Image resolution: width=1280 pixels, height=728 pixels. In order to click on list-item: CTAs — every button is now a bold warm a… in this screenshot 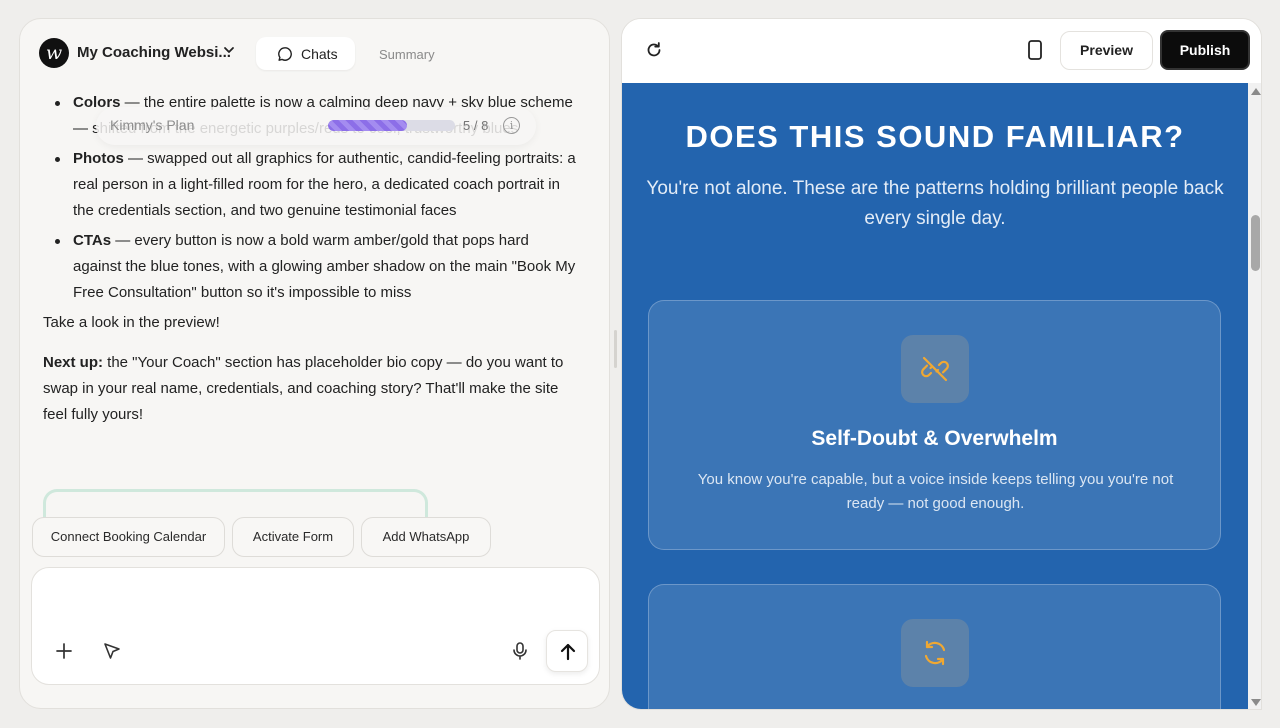, I will do `click(314, 267)`.